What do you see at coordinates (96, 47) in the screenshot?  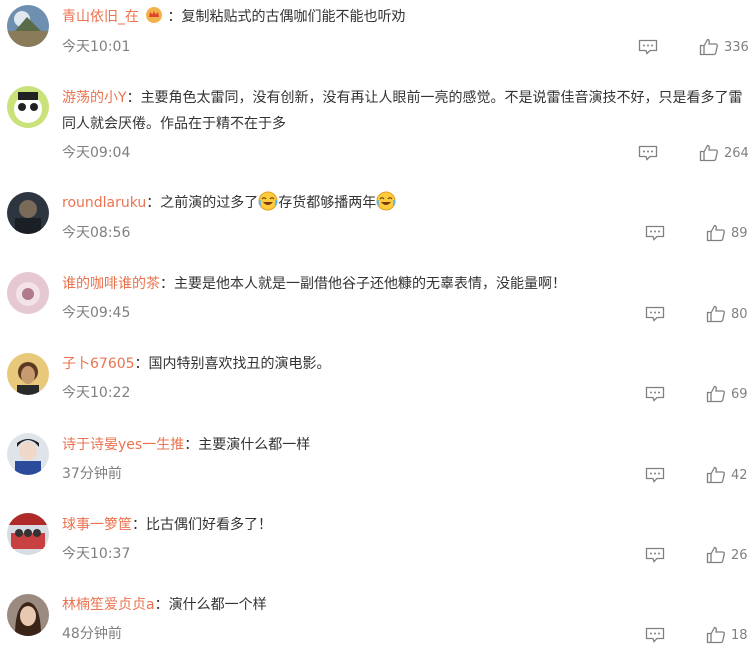 I see `comment-time: 今天10:01` at bounding box center [96, 47].